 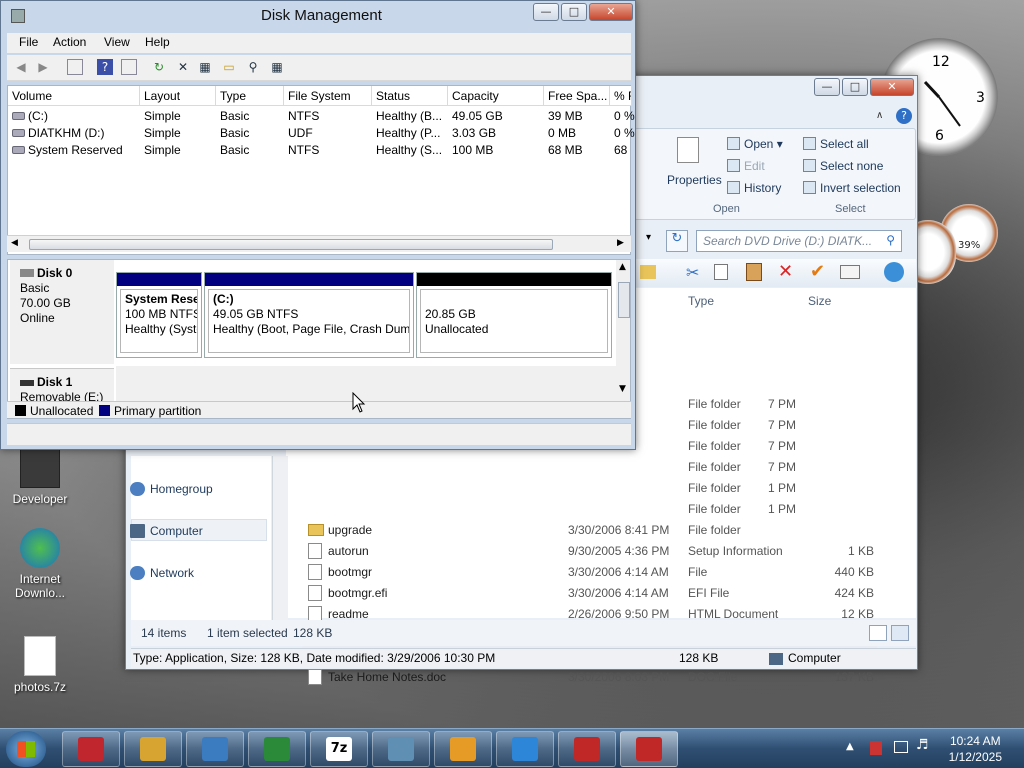 What do you see at coordinates (843, 166) in the screenshot?
I see `select-none-button: Select none` at bounding box center [843, 166].